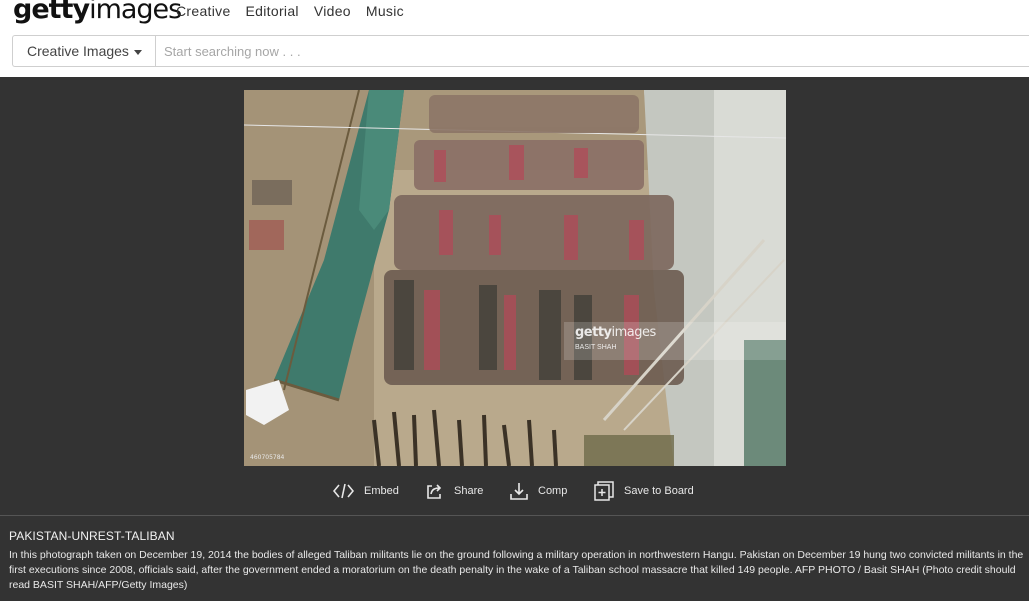 The width and height of the screenshot is (1029, 601). Describe the element at coordinates (469, 491) in the screenshot. I see `share-label: Share` at that location.